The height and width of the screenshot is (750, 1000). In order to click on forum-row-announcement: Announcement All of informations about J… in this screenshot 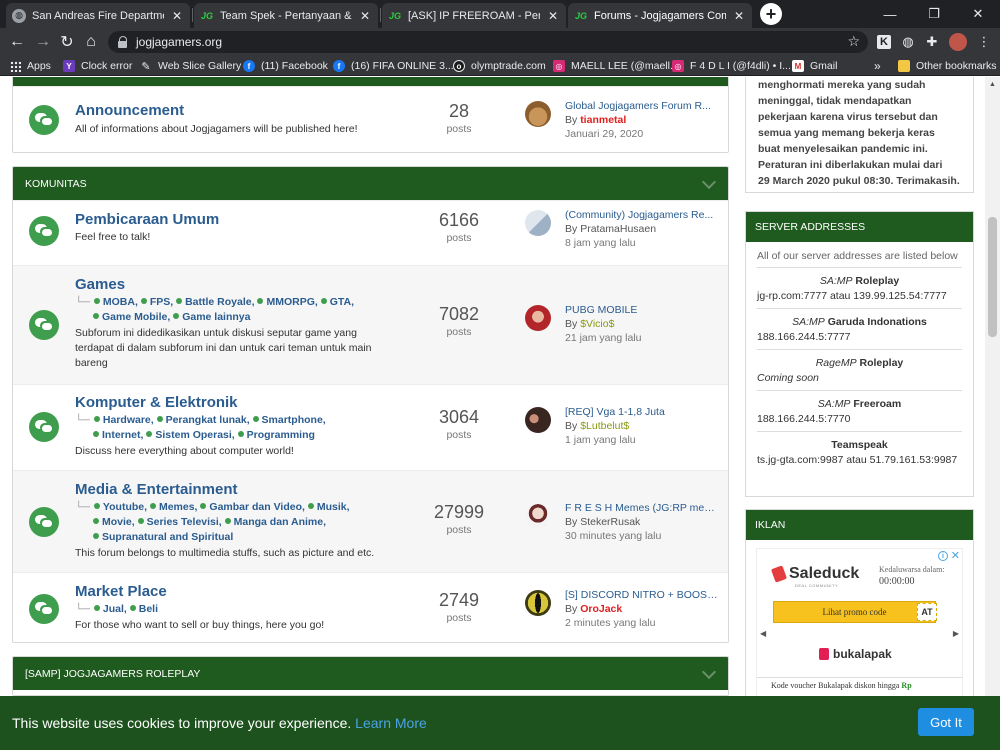, I will do `click(370, 119)`.